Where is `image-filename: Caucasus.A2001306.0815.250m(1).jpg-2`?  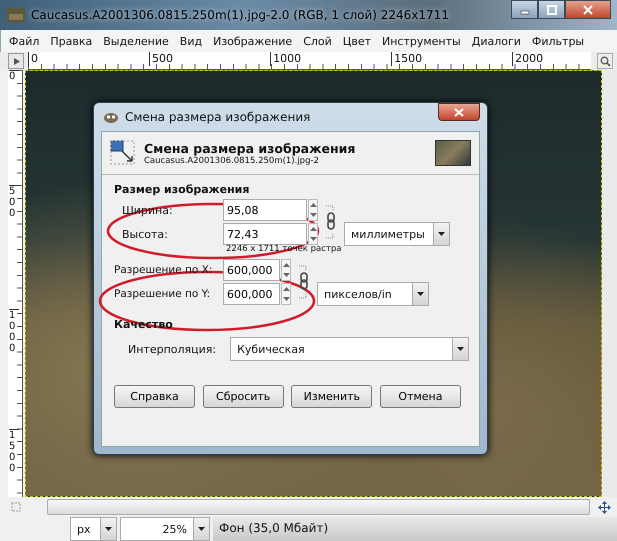 image-filename: Caucasus.A2001306.0815.250m(1).jpg-2 is located at coordinates (231, 161).